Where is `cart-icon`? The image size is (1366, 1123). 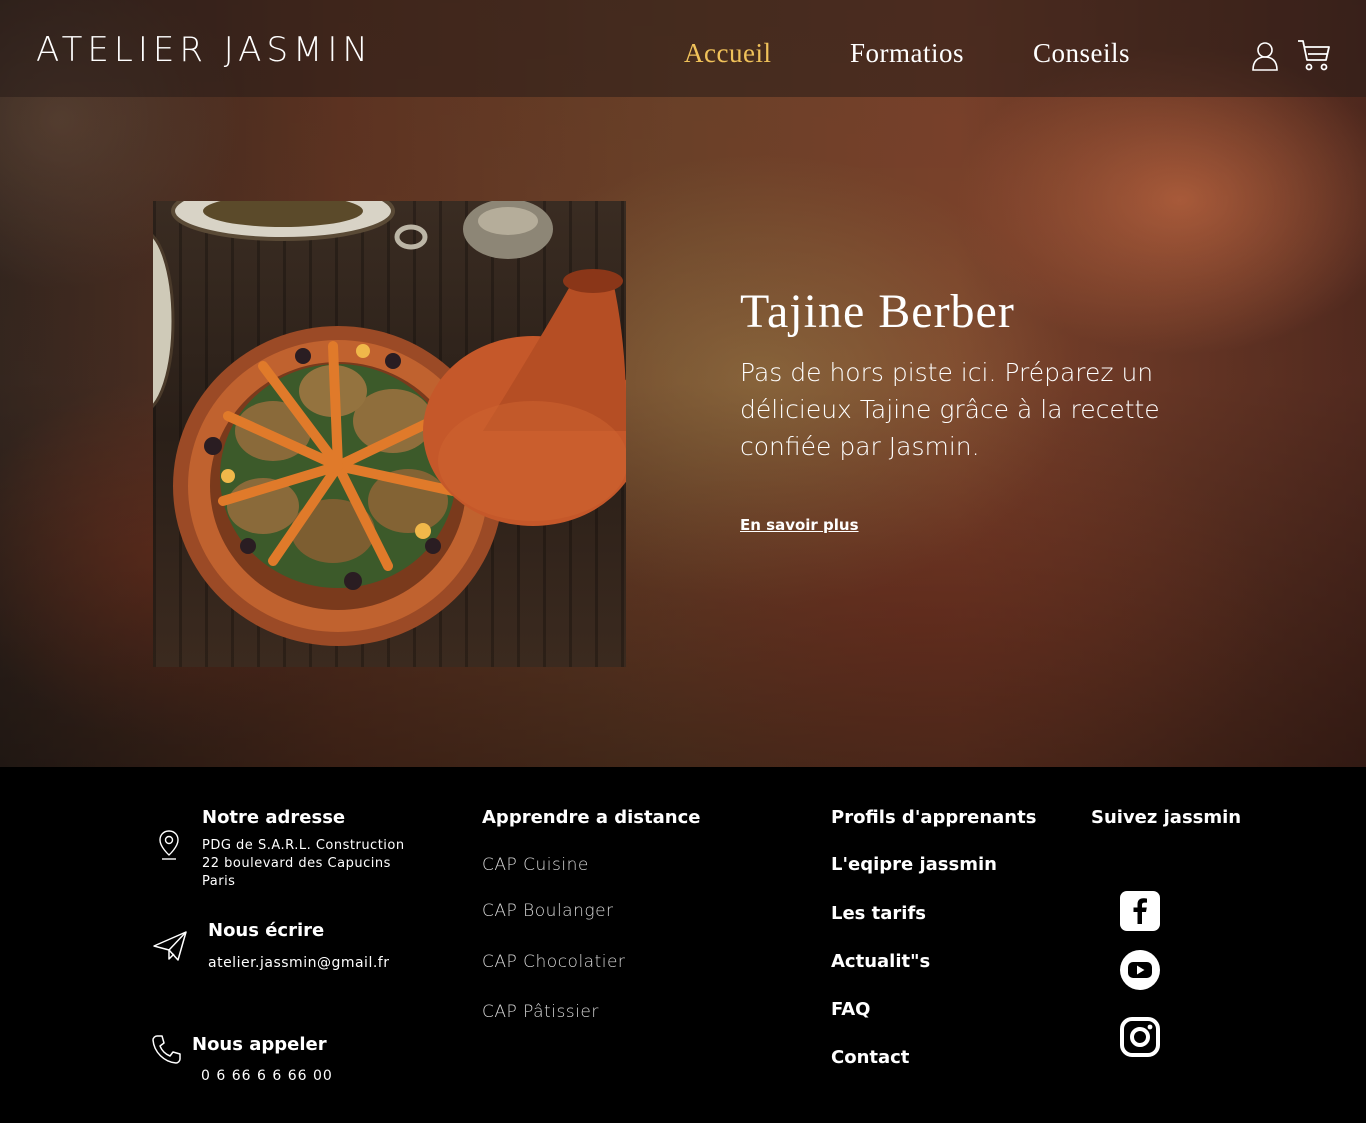
cart-icon is located at coordinates (1314, 55).